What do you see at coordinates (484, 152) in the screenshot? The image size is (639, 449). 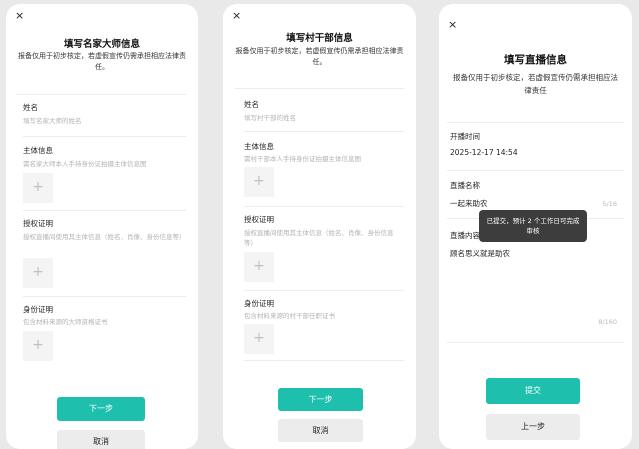 I see `start-time-field: 2025-12-17 14:54` at bounding box center [484, 152].